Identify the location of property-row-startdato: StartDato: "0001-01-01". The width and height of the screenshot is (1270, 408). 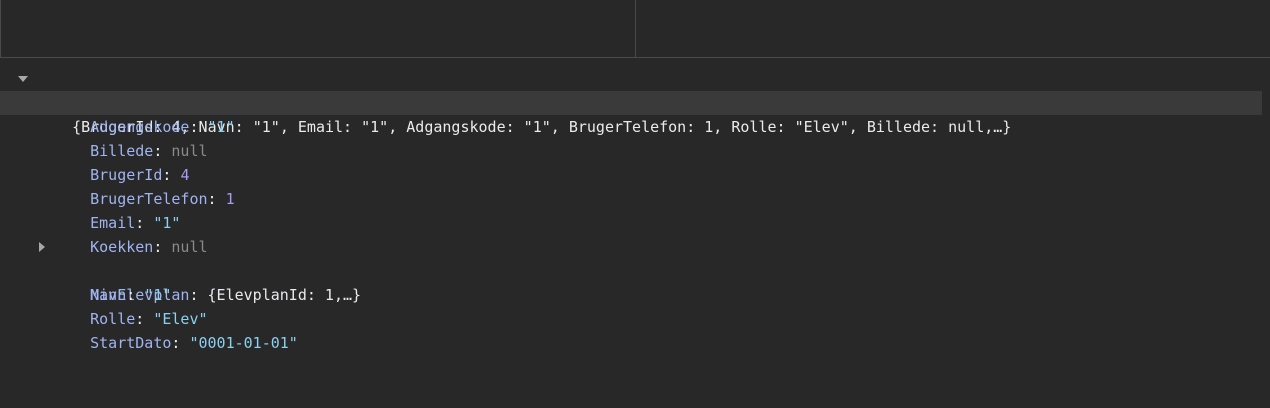
(635, 329).